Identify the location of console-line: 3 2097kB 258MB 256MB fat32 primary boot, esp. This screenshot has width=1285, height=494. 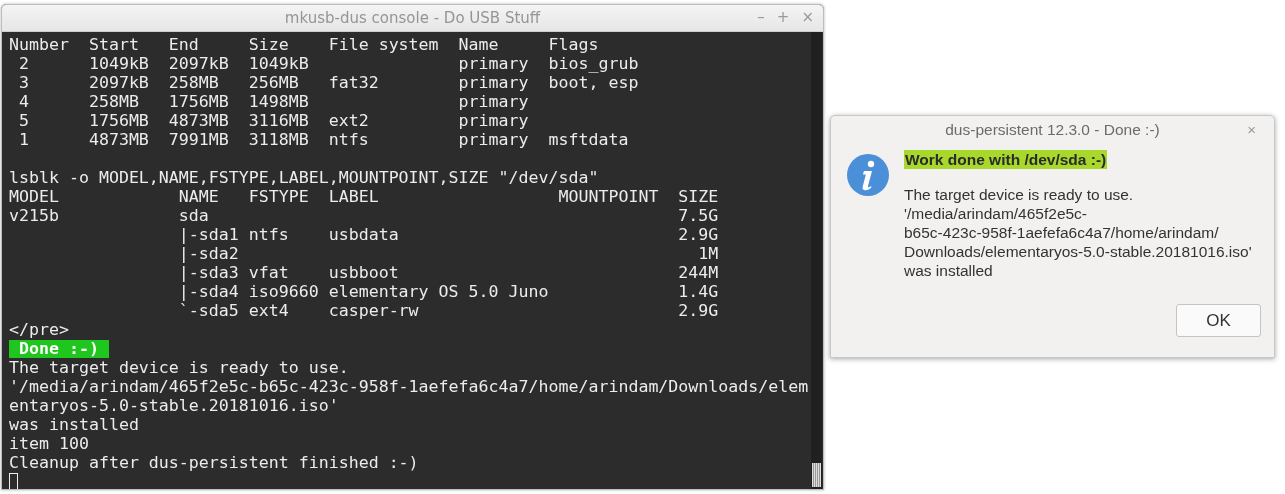
(328, 82).